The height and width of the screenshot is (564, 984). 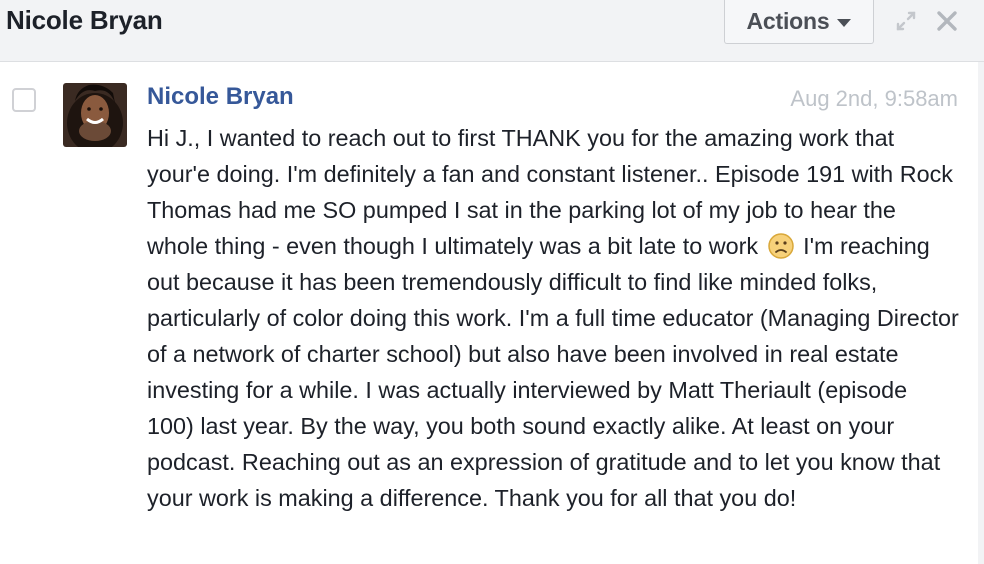 I want to click on scrollbar-track, so click(x=981, y=313).